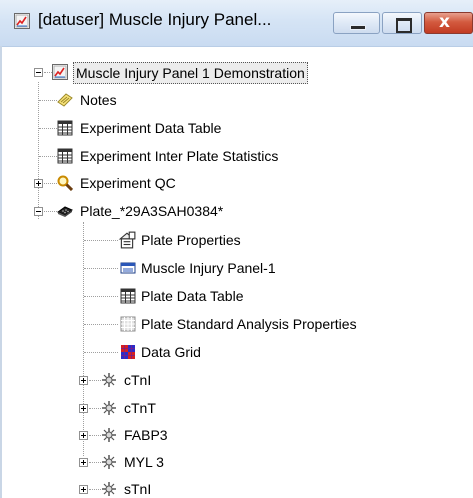 This screenshot has height=498, width=473. Describe the element at coordinates (444, 22) in the screenshot. I see `close-icon: x` at that location.